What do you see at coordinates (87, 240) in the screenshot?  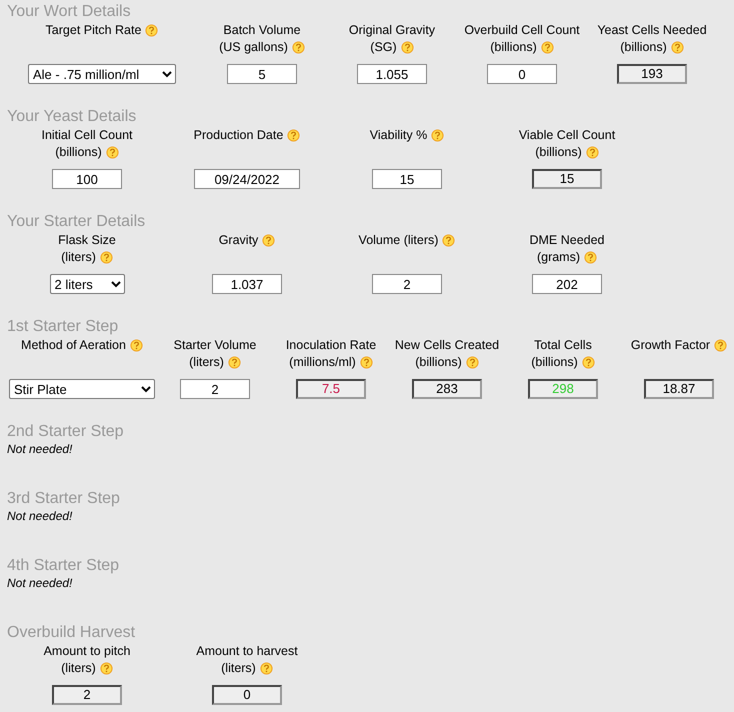 I see `field-label: Flask Size` at bounding box center [87, 240].